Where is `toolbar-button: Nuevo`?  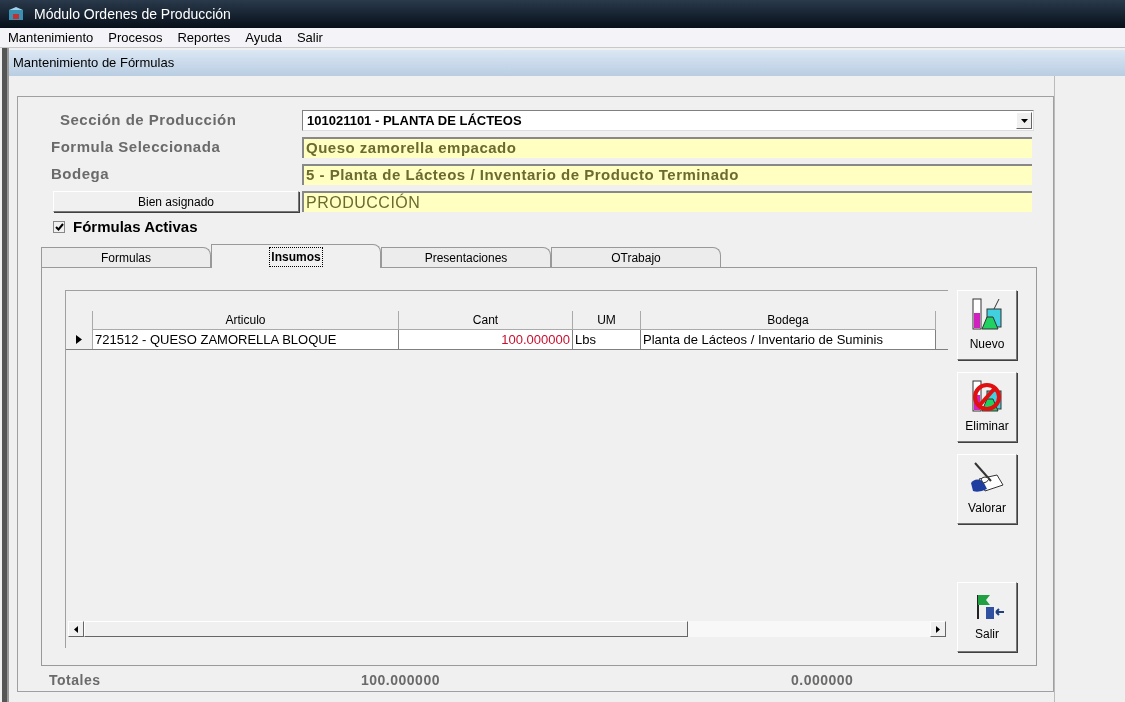
toolbar-button: Nuevo is located at coordinates (987, 325).